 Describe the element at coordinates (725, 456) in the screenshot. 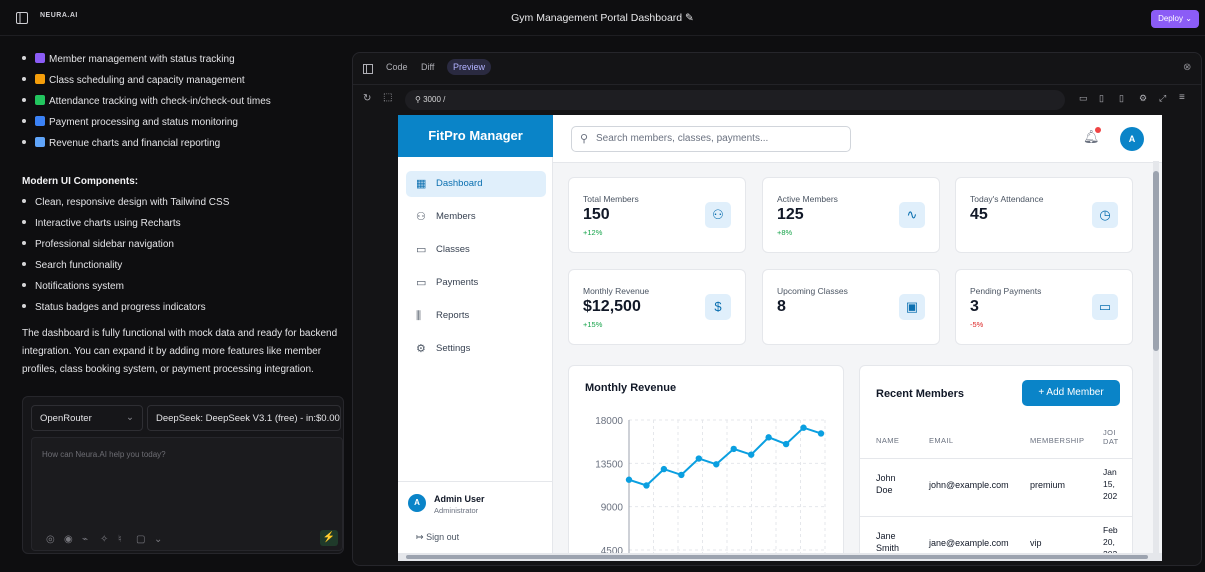

I see `series-line` at that location.